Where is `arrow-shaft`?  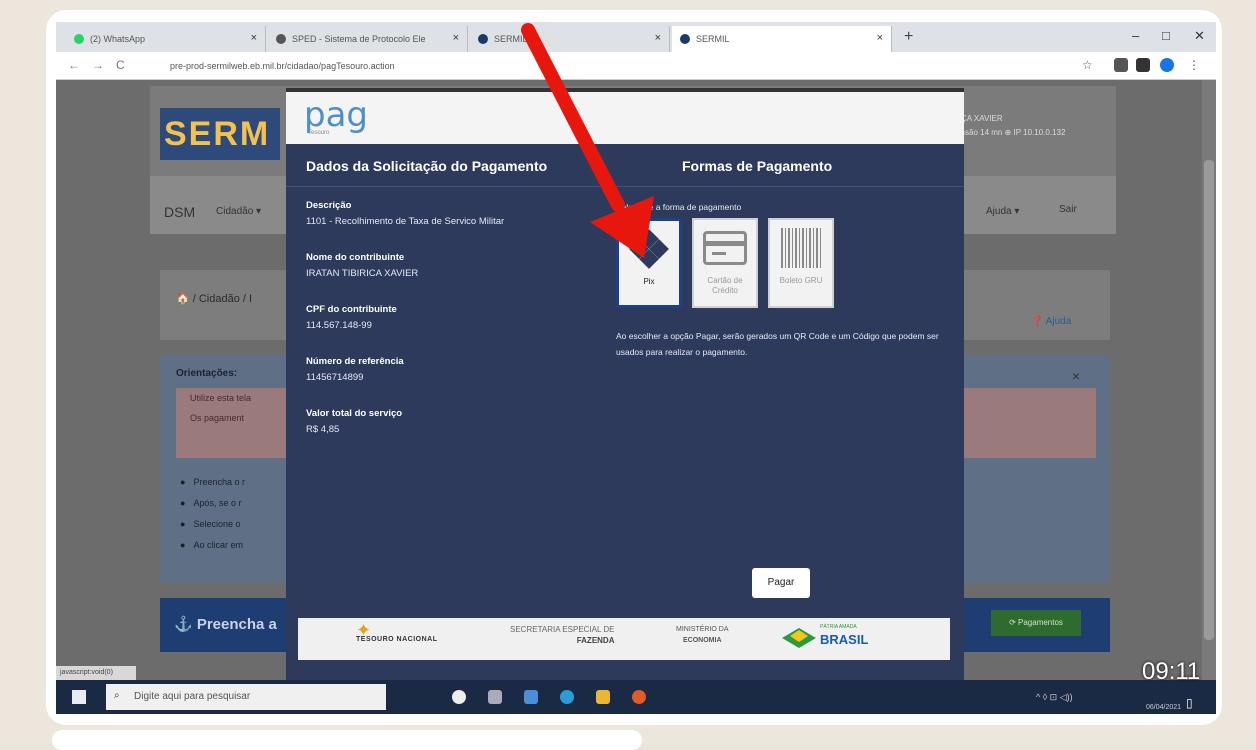
arrow-shaft is located at coordinates (573, 117).